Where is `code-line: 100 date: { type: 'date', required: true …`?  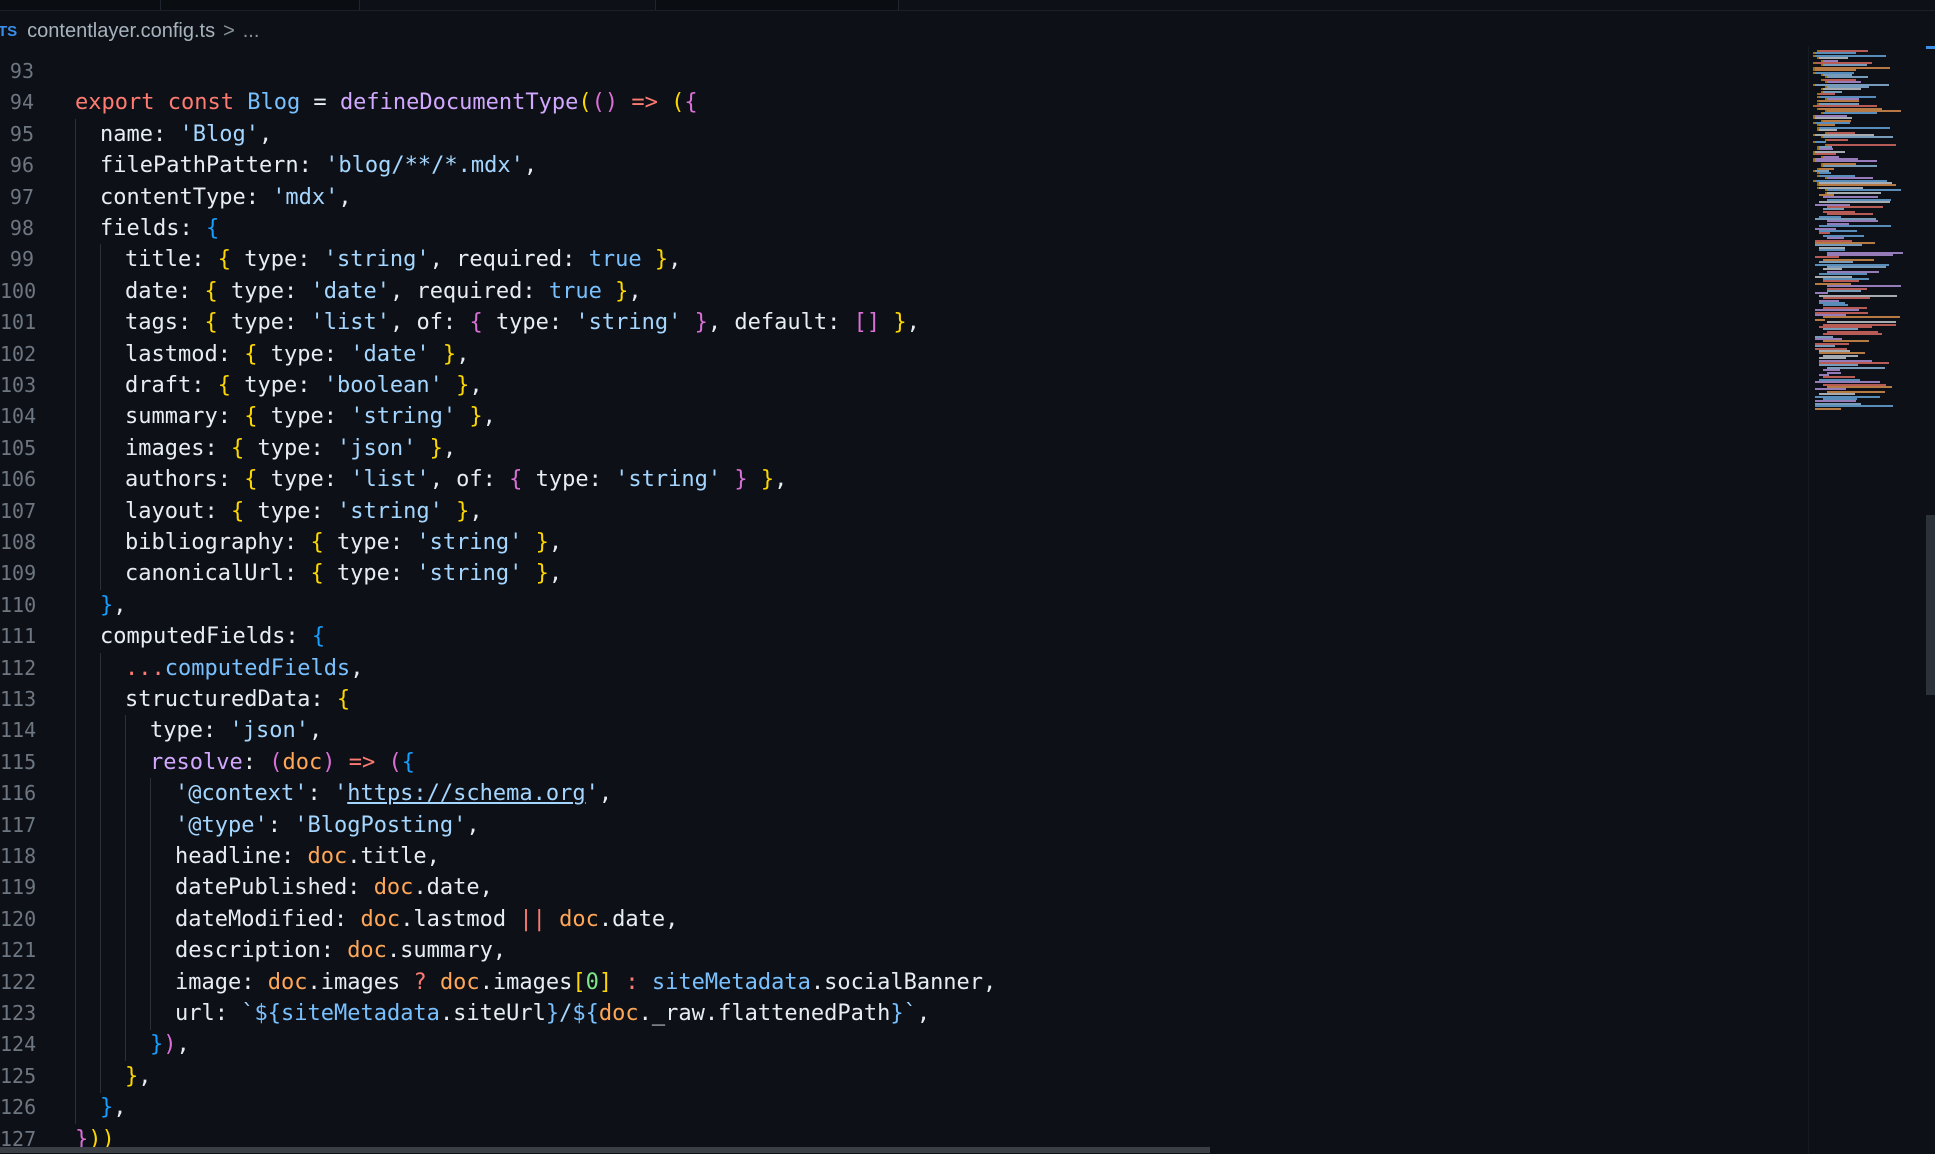
code-line: 100 date: { type: 'date', required: true … is located at coordinates (900, 291).